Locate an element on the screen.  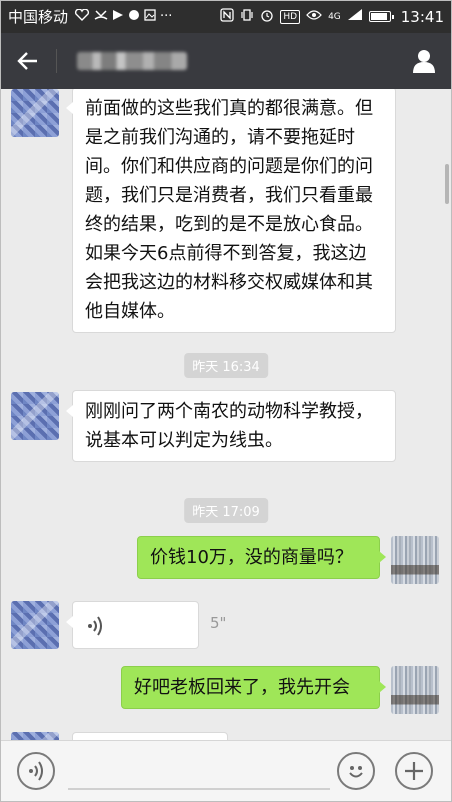
missed-call-icon is located at coordinates (101, 17).